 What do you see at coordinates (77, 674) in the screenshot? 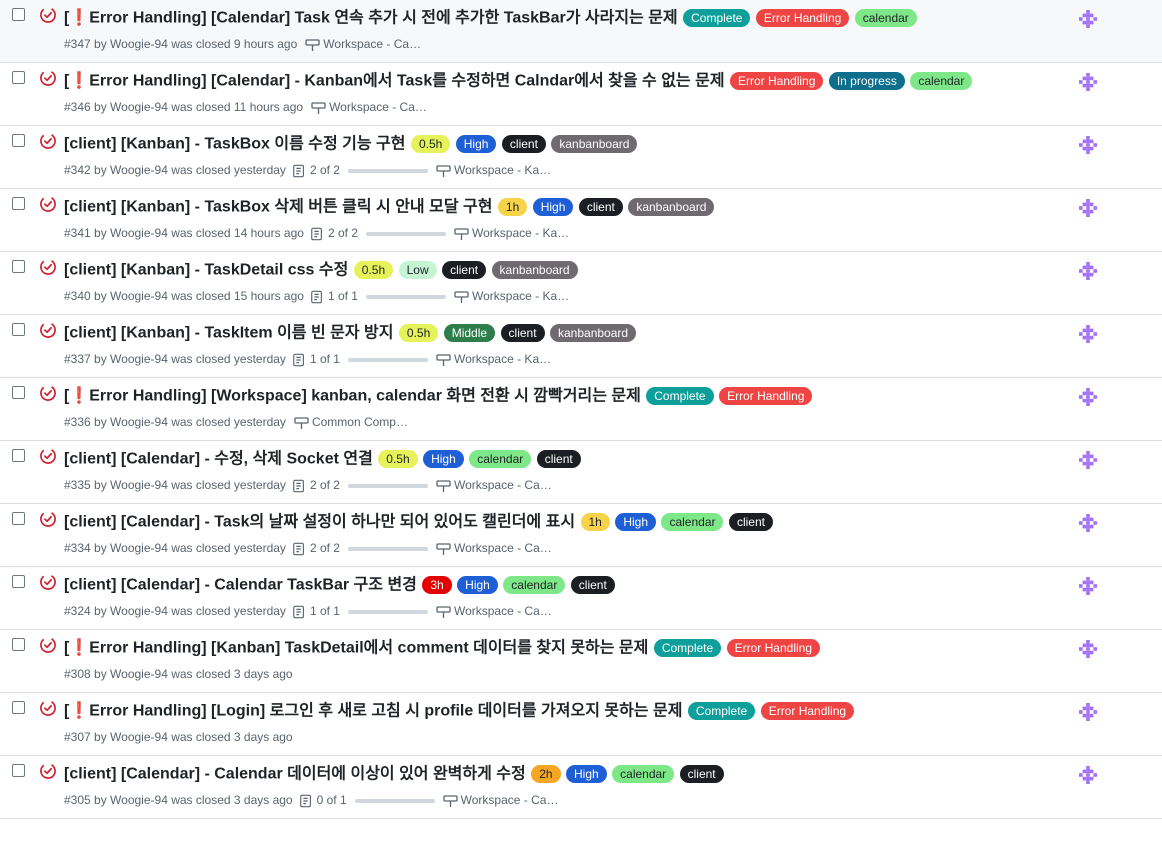
I see `issue-number: #308` at bounding box center [77, 674].